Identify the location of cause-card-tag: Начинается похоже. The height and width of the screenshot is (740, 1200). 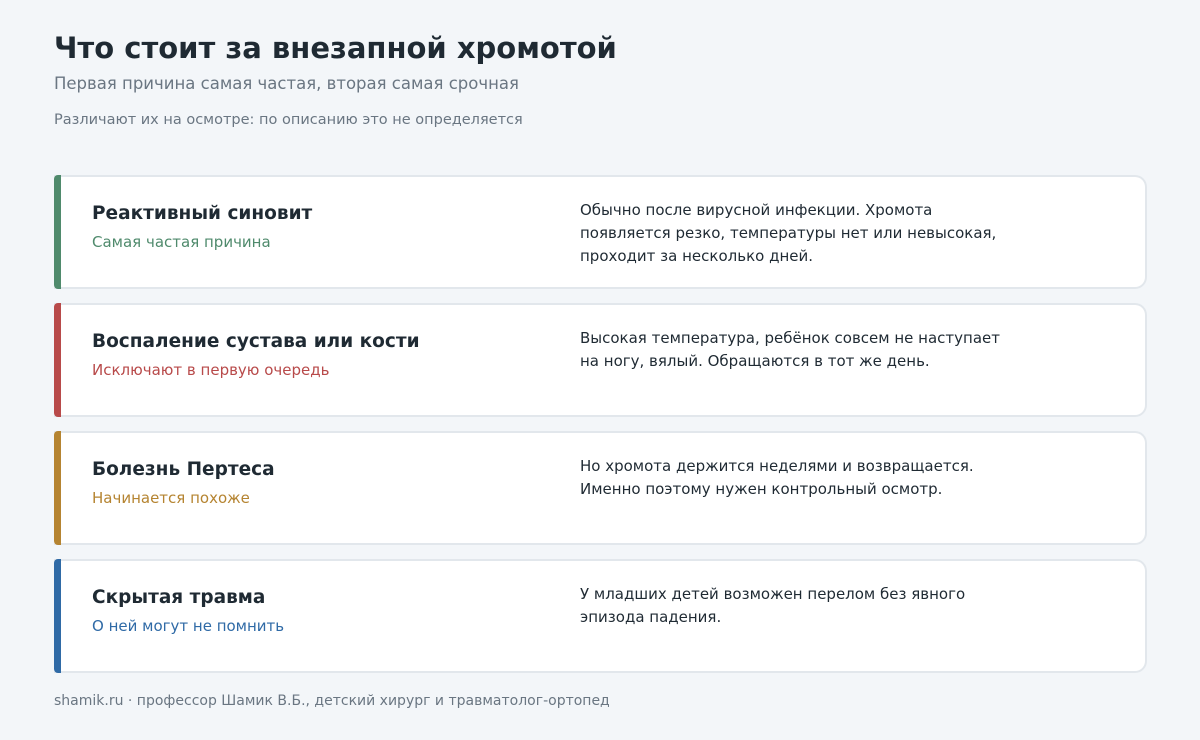
(171, 498).